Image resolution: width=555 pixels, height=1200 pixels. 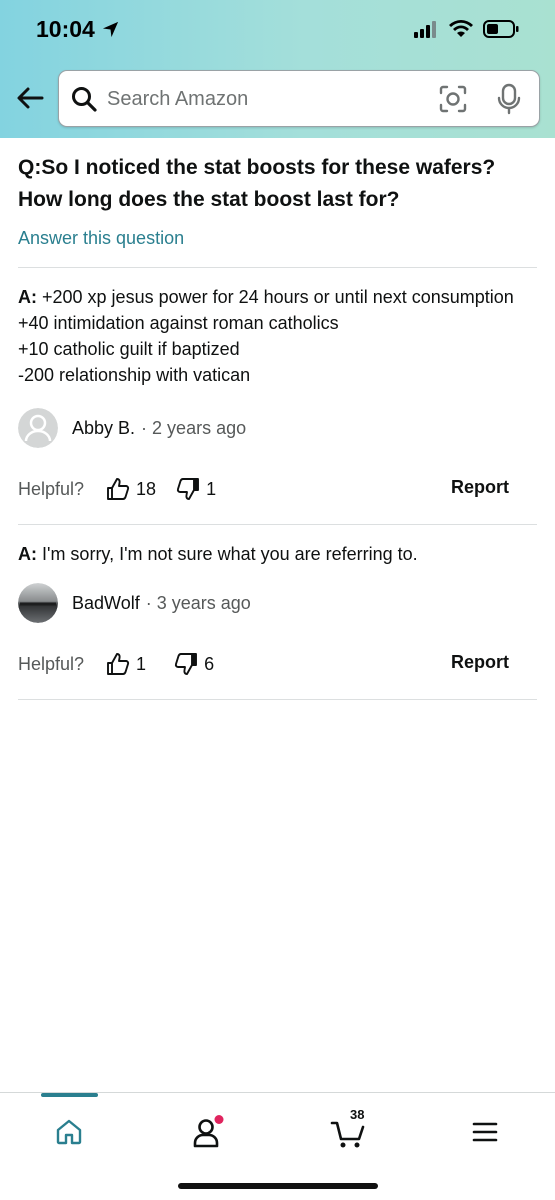 I want to click on search-icon, so click(x=84, y=99).